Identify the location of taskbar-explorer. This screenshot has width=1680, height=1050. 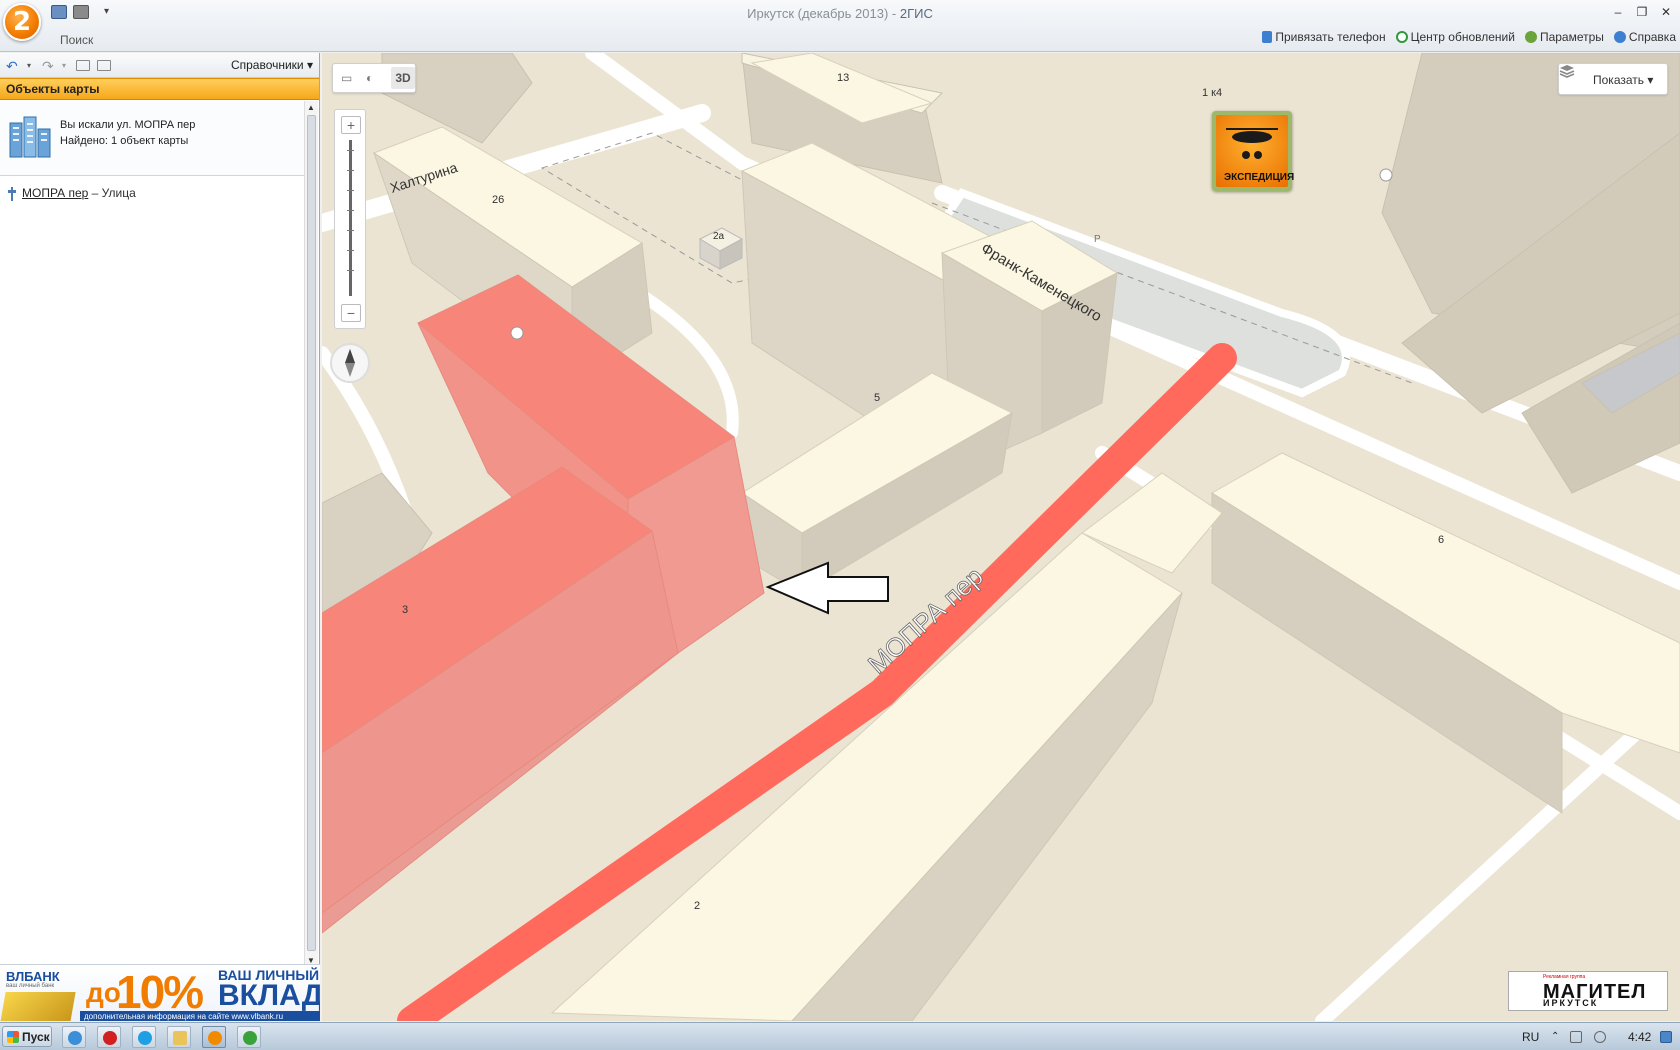
(179, 1037).